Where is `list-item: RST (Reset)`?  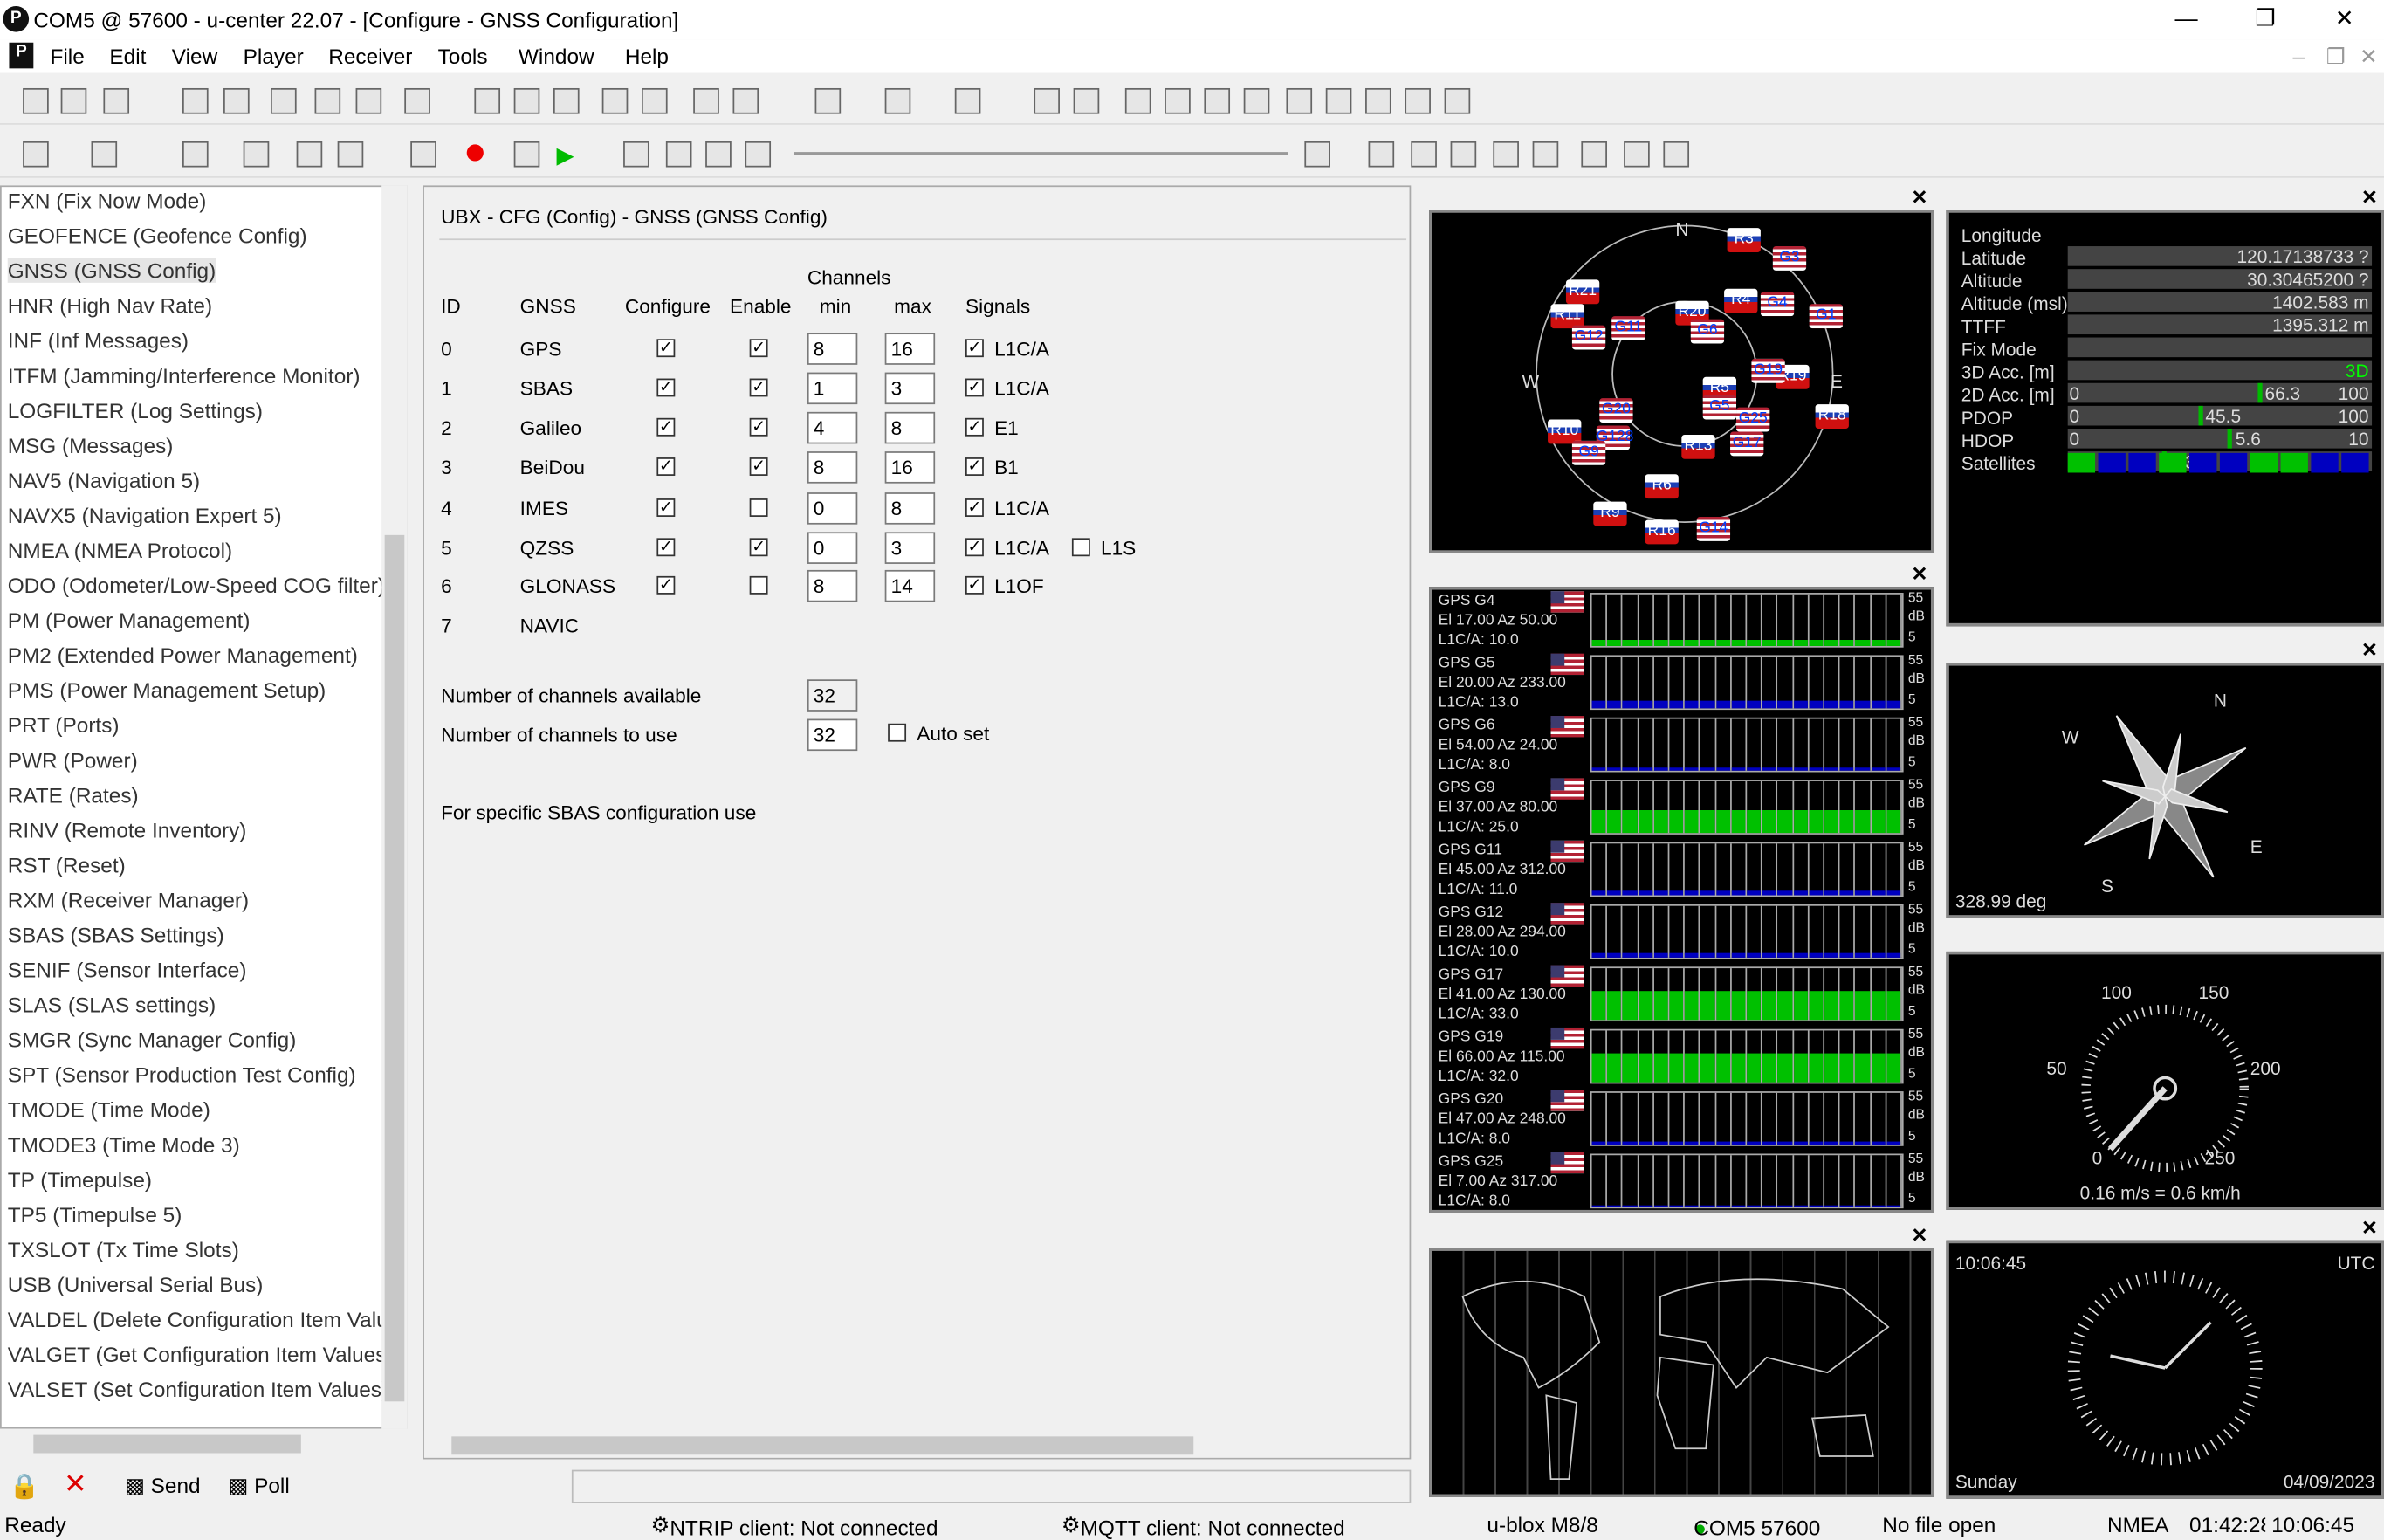
list-item: RST (Reset) is located at coordinates (67, 865).